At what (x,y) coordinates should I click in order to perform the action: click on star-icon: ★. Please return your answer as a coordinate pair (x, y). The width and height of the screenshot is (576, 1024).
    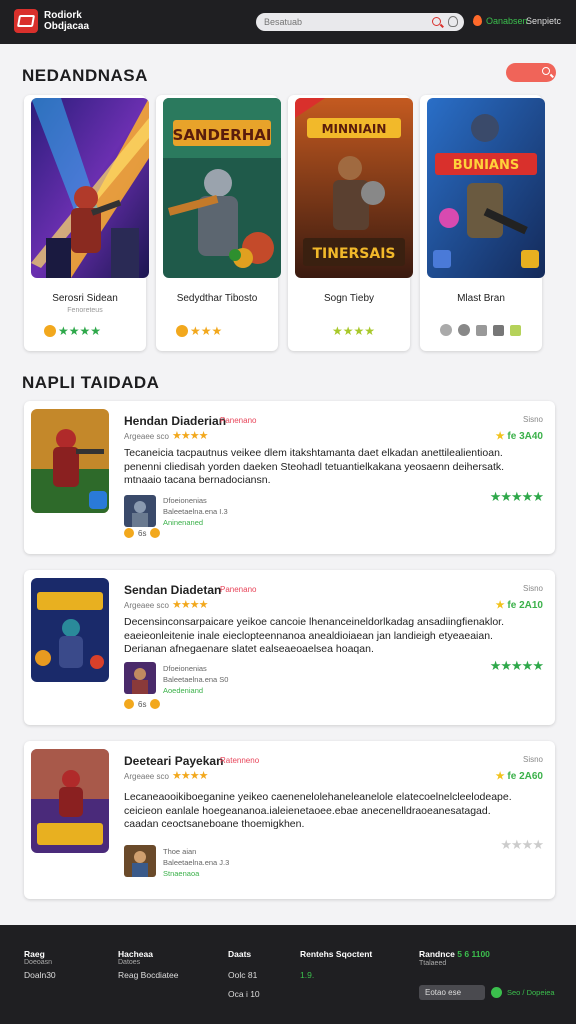
    Looking at the image, I should click on (501, 436).